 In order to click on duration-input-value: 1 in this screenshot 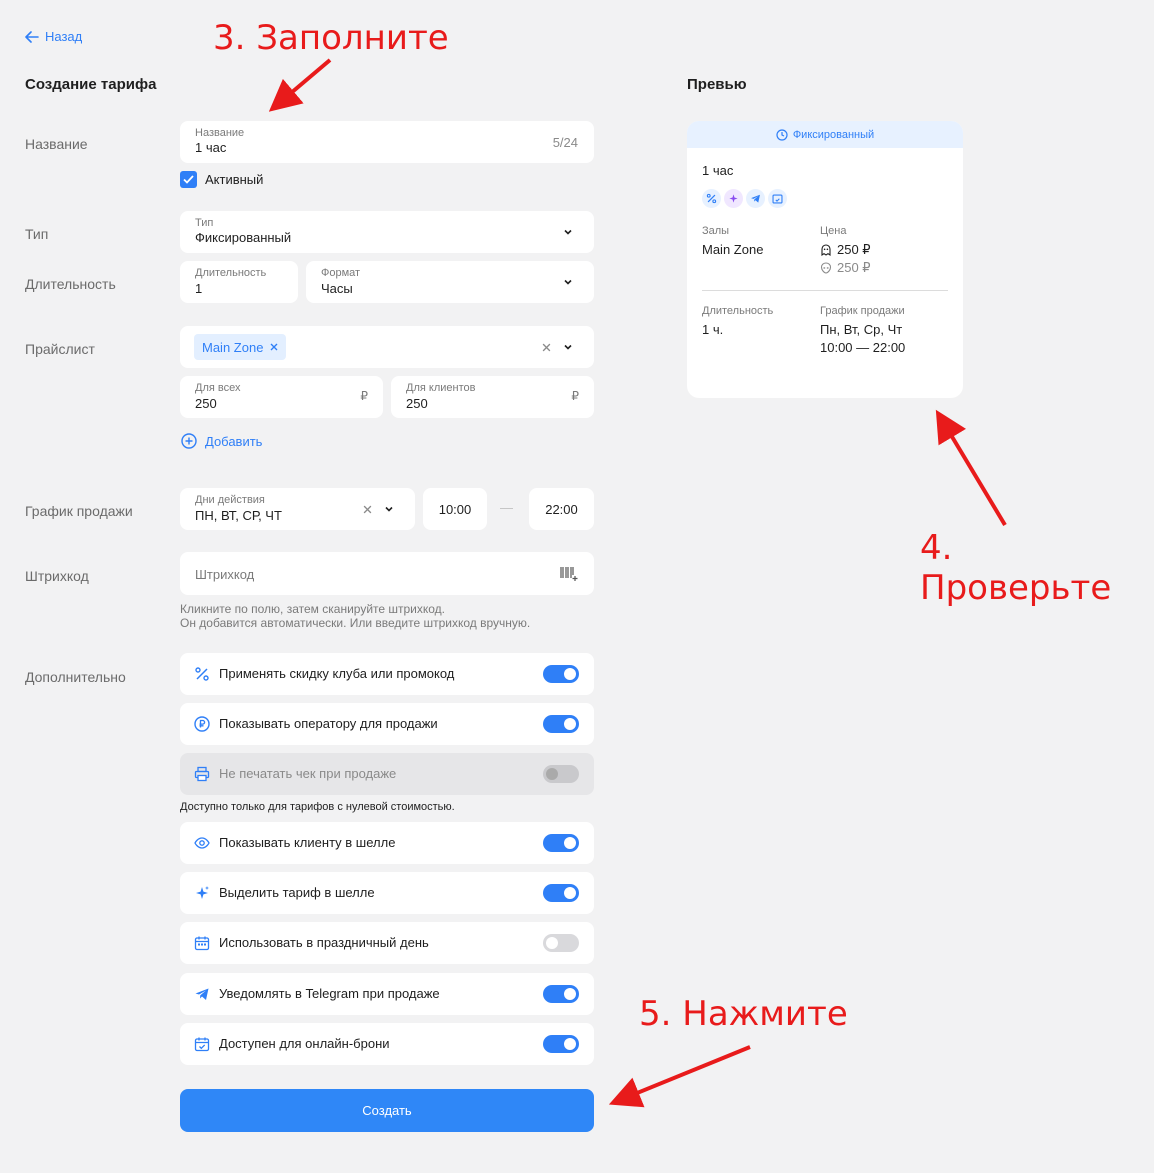, I will do `click(199, 288)`.